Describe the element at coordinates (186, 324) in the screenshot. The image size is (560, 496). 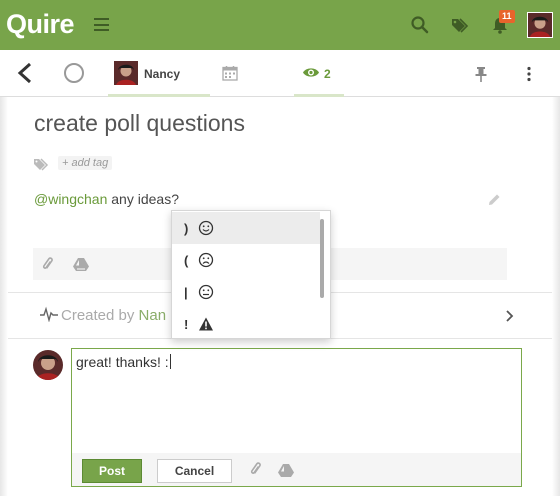
I see `emoji-key: !` at that location.